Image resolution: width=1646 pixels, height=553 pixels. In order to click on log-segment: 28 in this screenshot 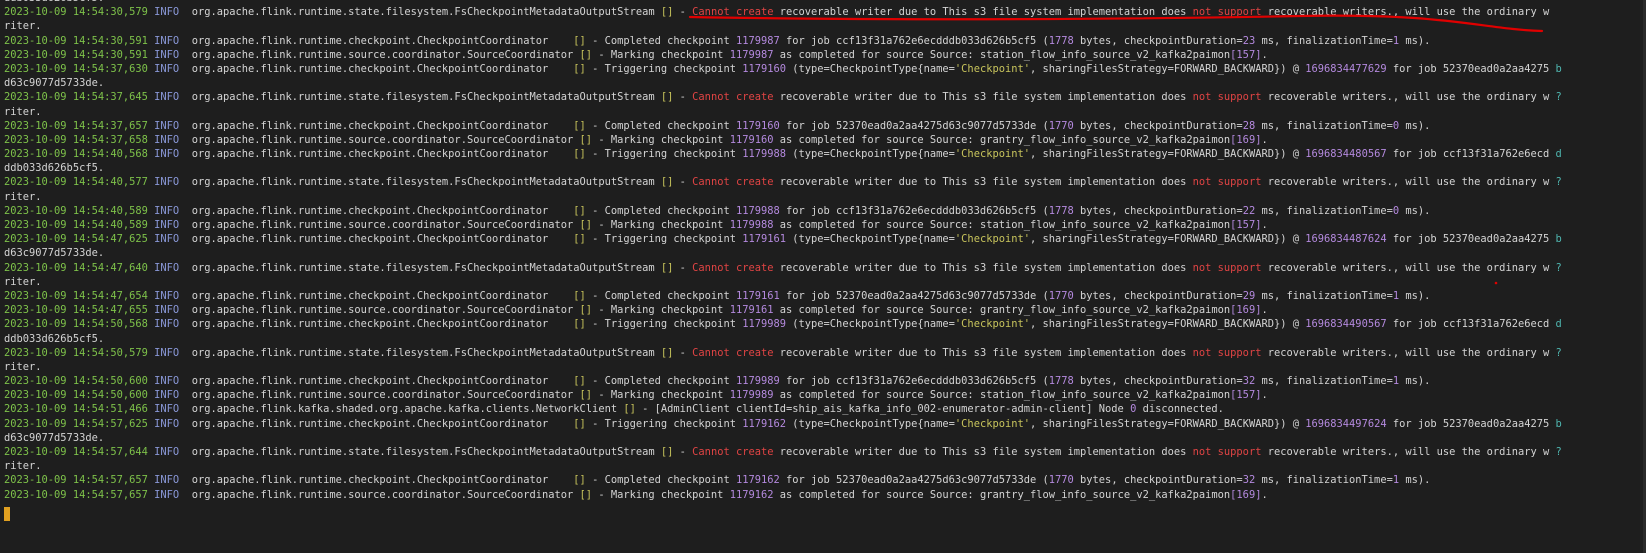, I will do `click(1249, 125)`.